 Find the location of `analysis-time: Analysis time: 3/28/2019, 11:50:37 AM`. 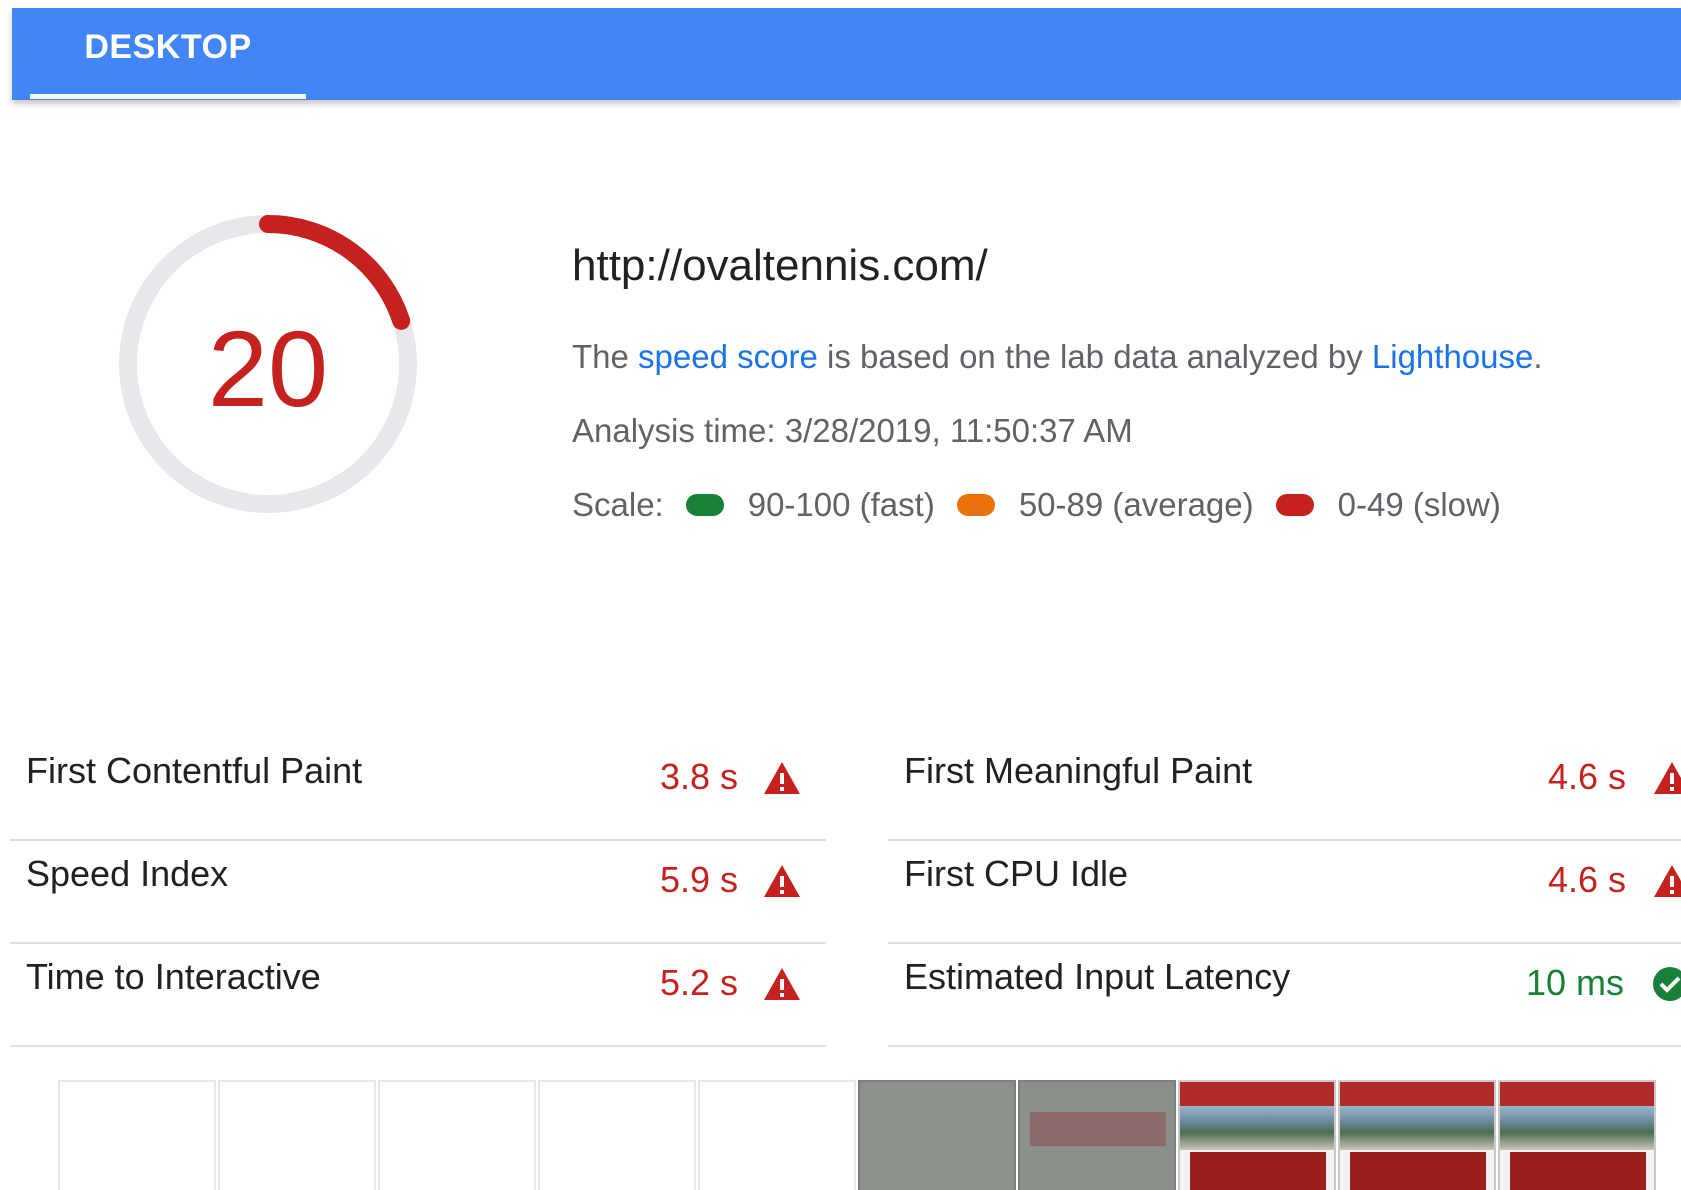

analysis-time: Analysis time: 3/28/2019, 11:50:37 AM is located at coordinates (852, 430).